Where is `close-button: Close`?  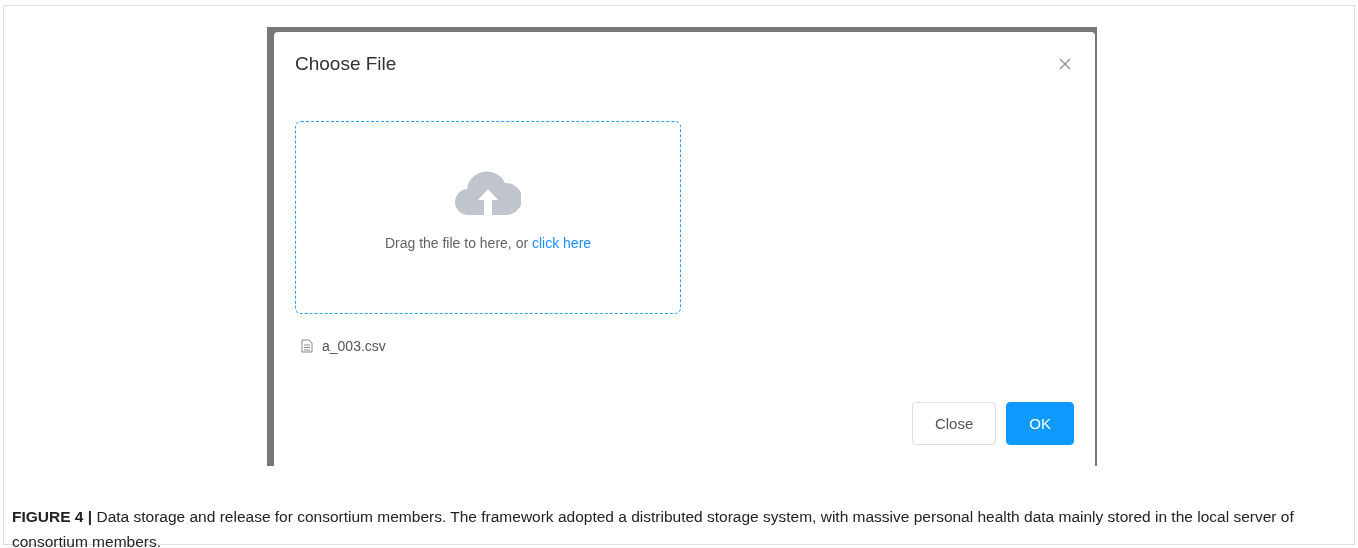 close-button: Close is located at coordinates (954, 423).